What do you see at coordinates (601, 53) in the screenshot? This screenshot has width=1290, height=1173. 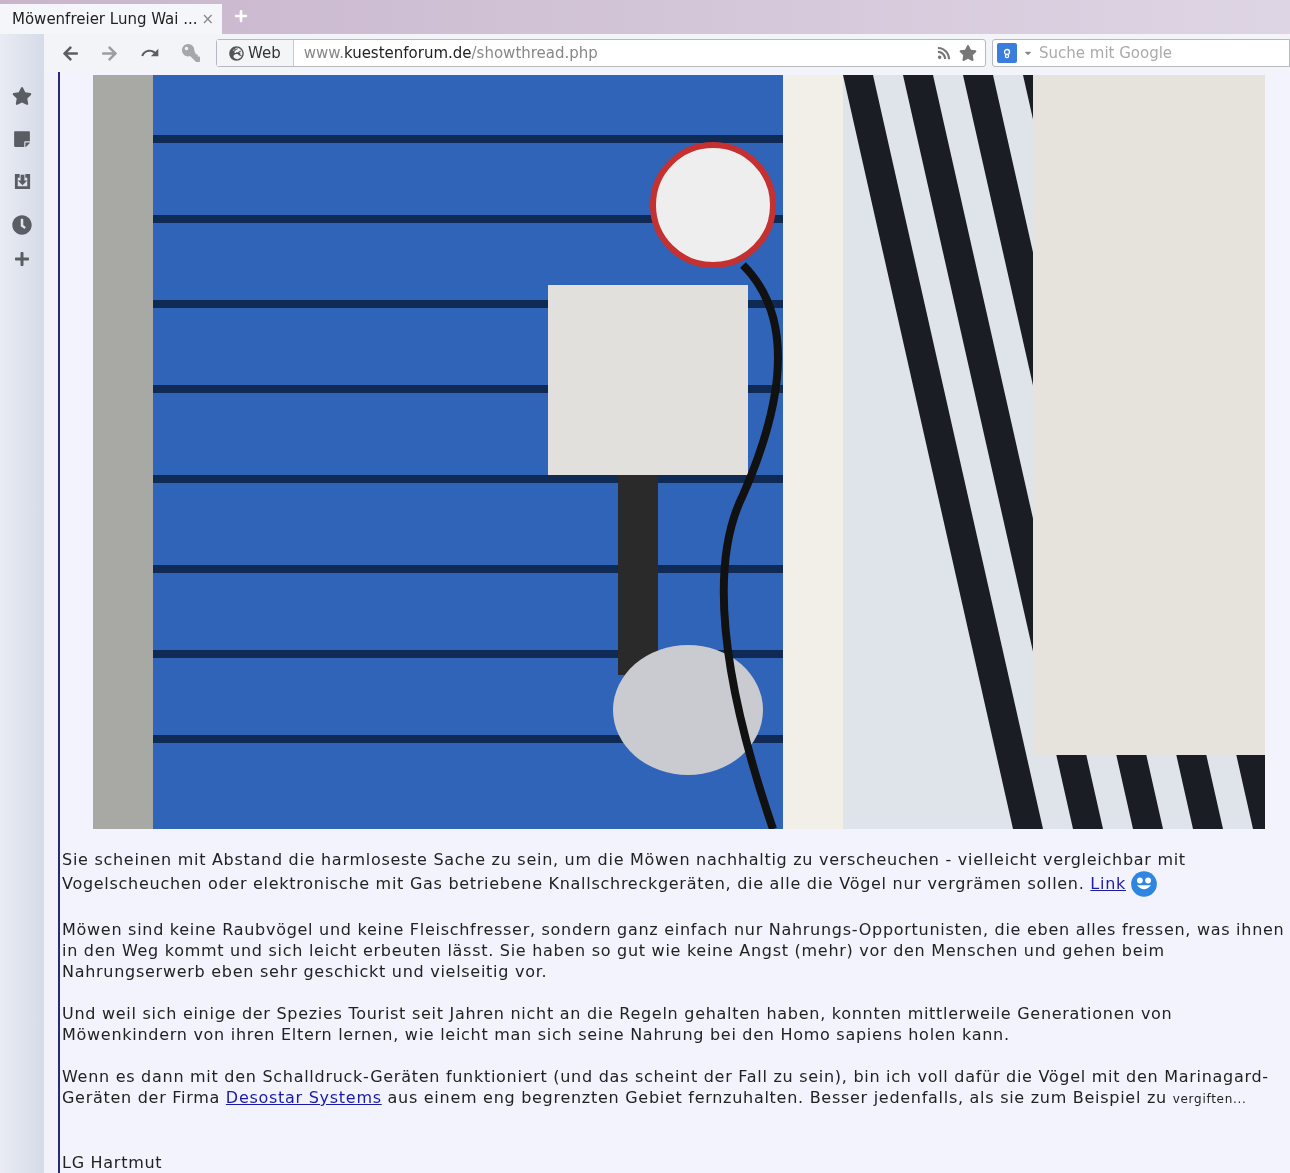 I see `address-bar: Web www.kuestenforum.de/showthread.php` at bounding box center [601, 53].